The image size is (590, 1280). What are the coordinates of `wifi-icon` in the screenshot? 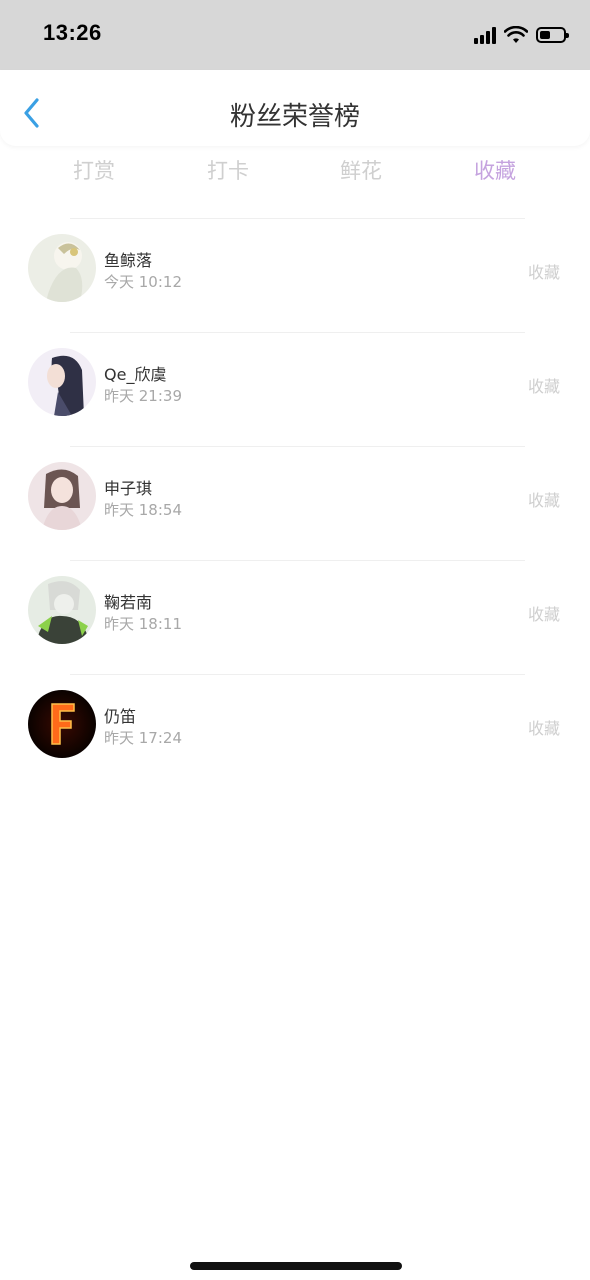 It's located at (516, 34).